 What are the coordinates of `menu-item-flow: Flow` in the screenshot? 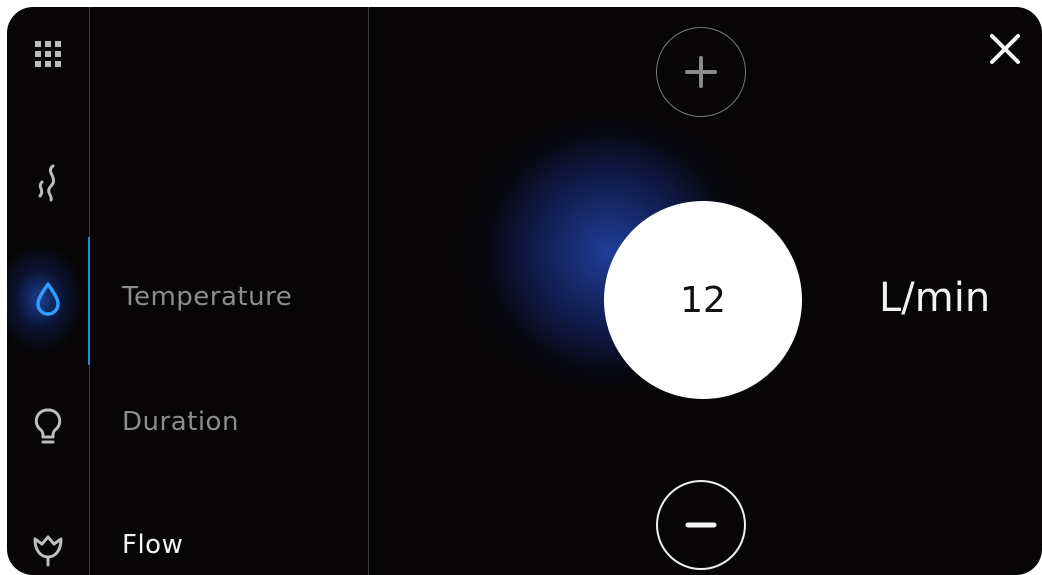 It's located at (152, 545).